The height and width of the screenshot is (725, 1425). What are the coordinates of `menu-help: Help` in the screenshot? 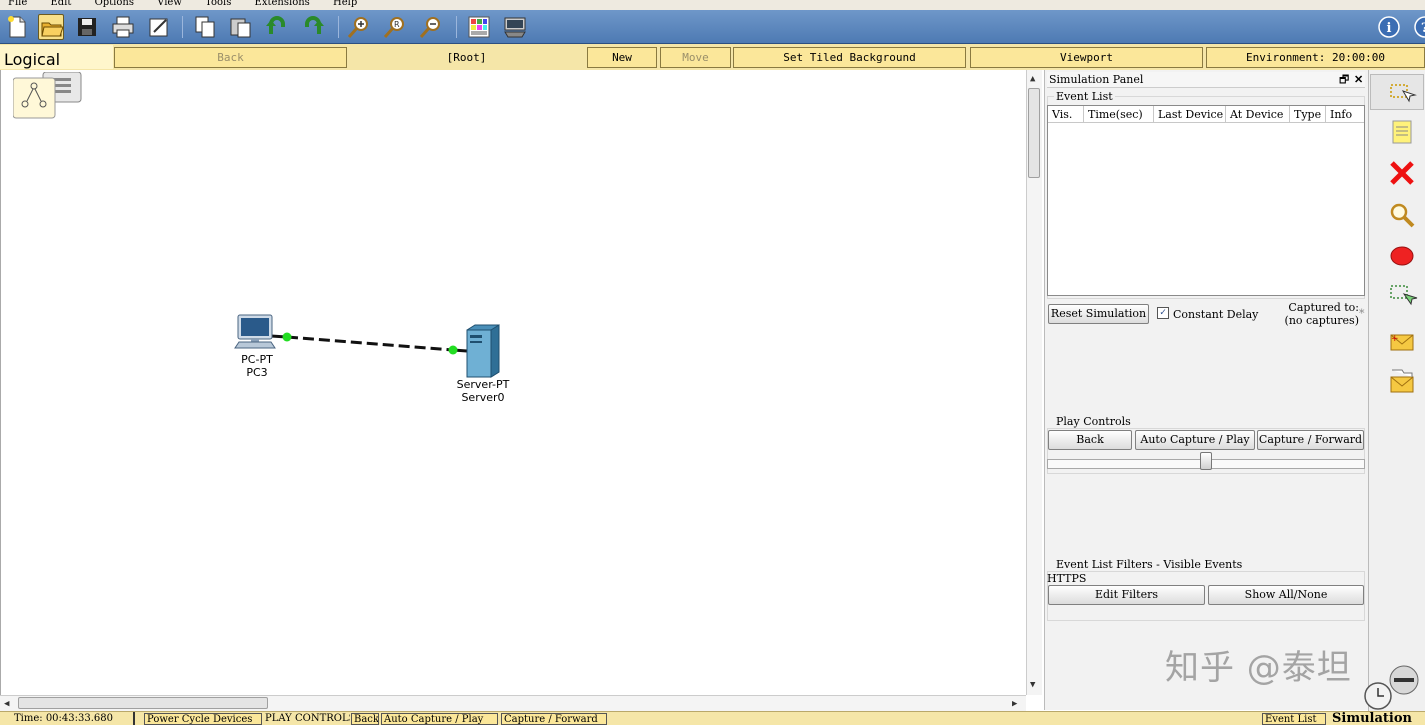 It's located at (345, 4).